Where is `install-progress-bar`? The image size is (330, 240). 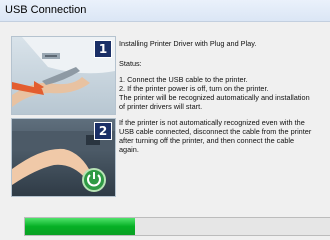 install-progress-bar is located at coordinates (177, 226).